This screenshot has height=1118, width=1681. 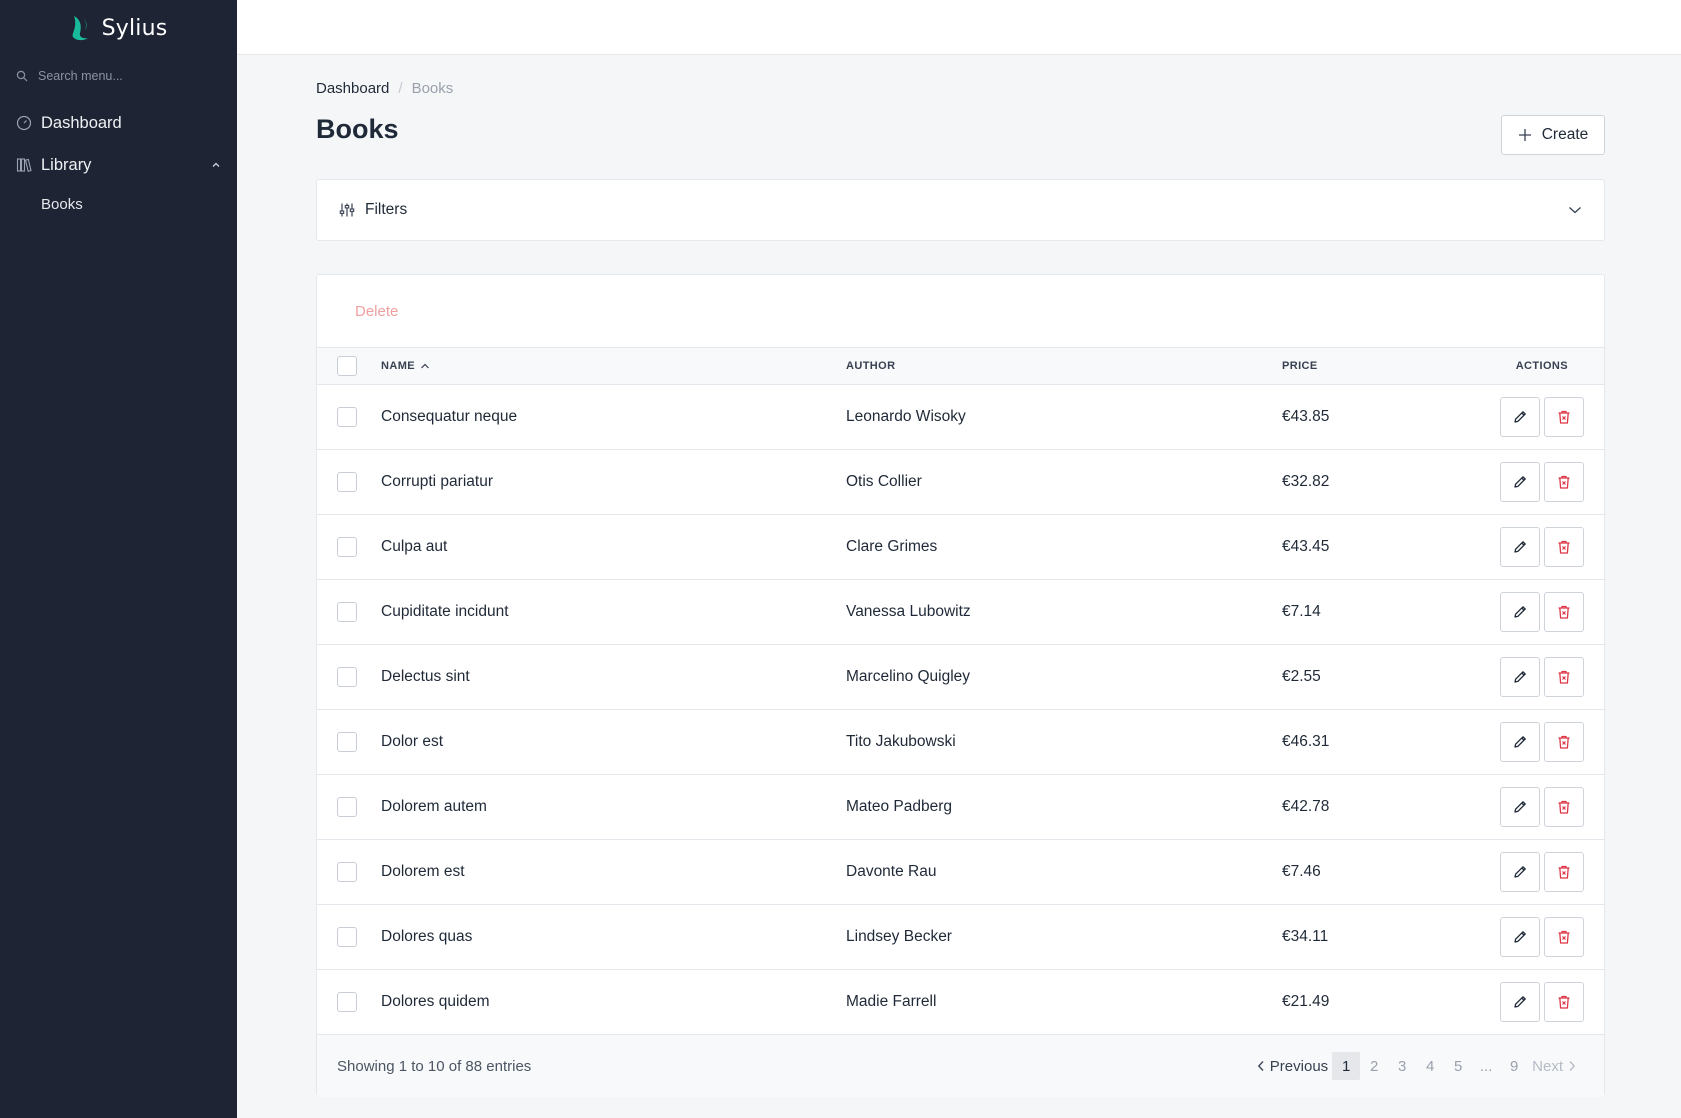 I want to click on sidebar-item-books: Books, so click(x=118, y=204).